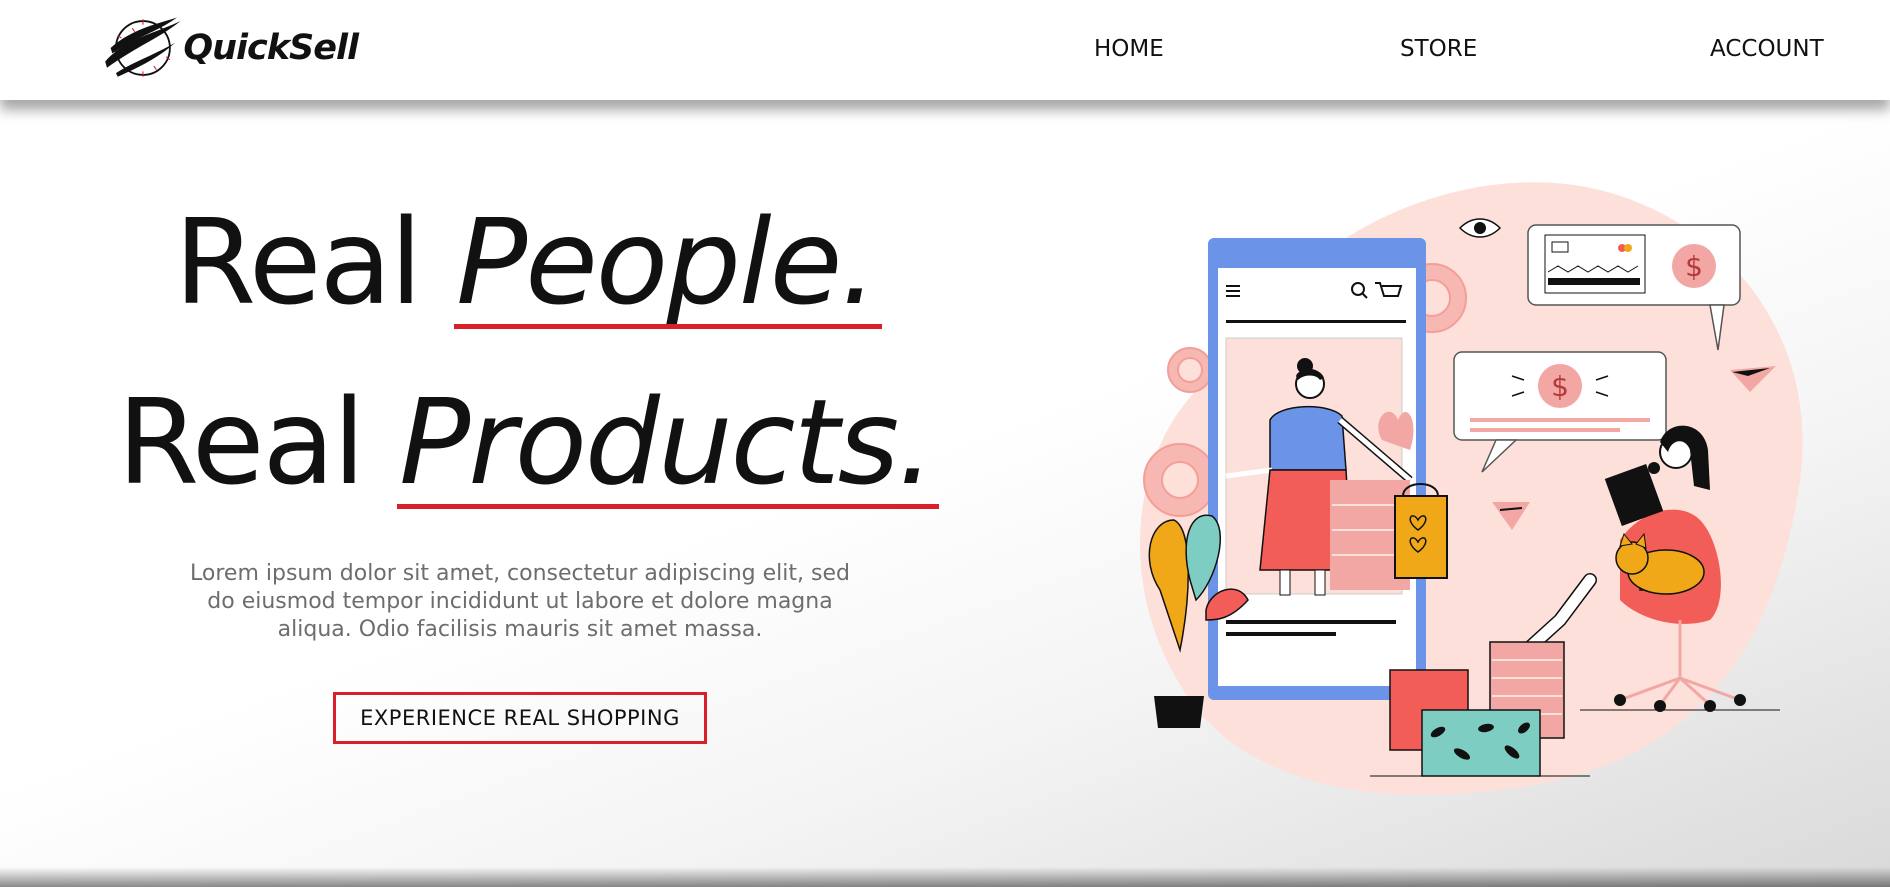 This screenshot has width=1890, height=887. I want to click on brand-logo: QuickSell, so click(228, 48).